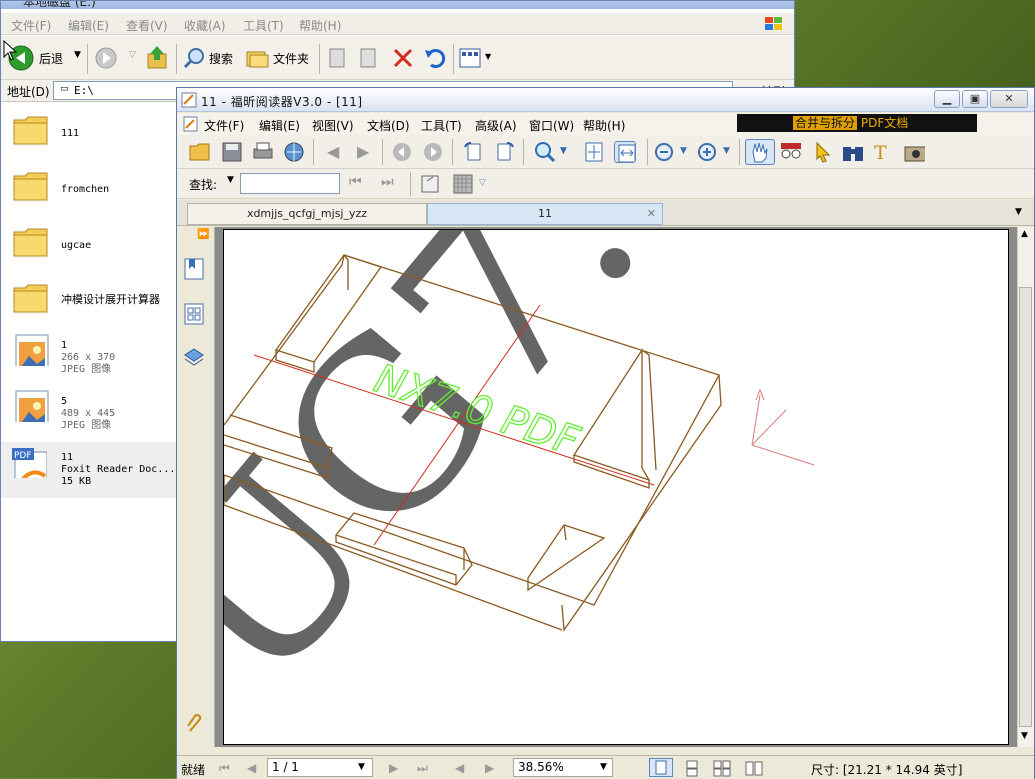 The width and height of the screenshot is (1035, 779). What do you see at coordinates (387, 182) in the screenshot?
I see `find-next-icon: ⏭` at bounding box center [387, 182].